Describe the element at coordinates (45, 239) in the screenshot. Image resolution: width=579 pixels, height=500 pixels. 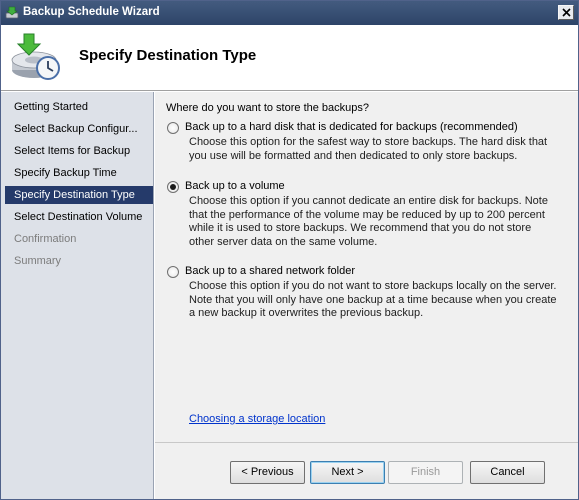
I see `step-confirmation: Confirmation` at that location.